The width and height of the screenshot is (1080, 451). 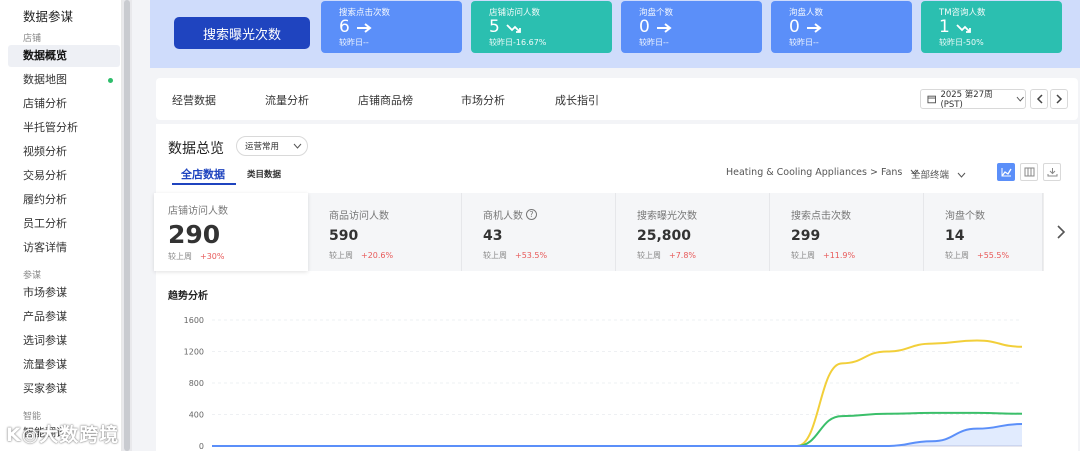 I want to click on tile-store-visitors: 店铺访问人数 5 较昨日-16.67%, so click(x=541, y=27).